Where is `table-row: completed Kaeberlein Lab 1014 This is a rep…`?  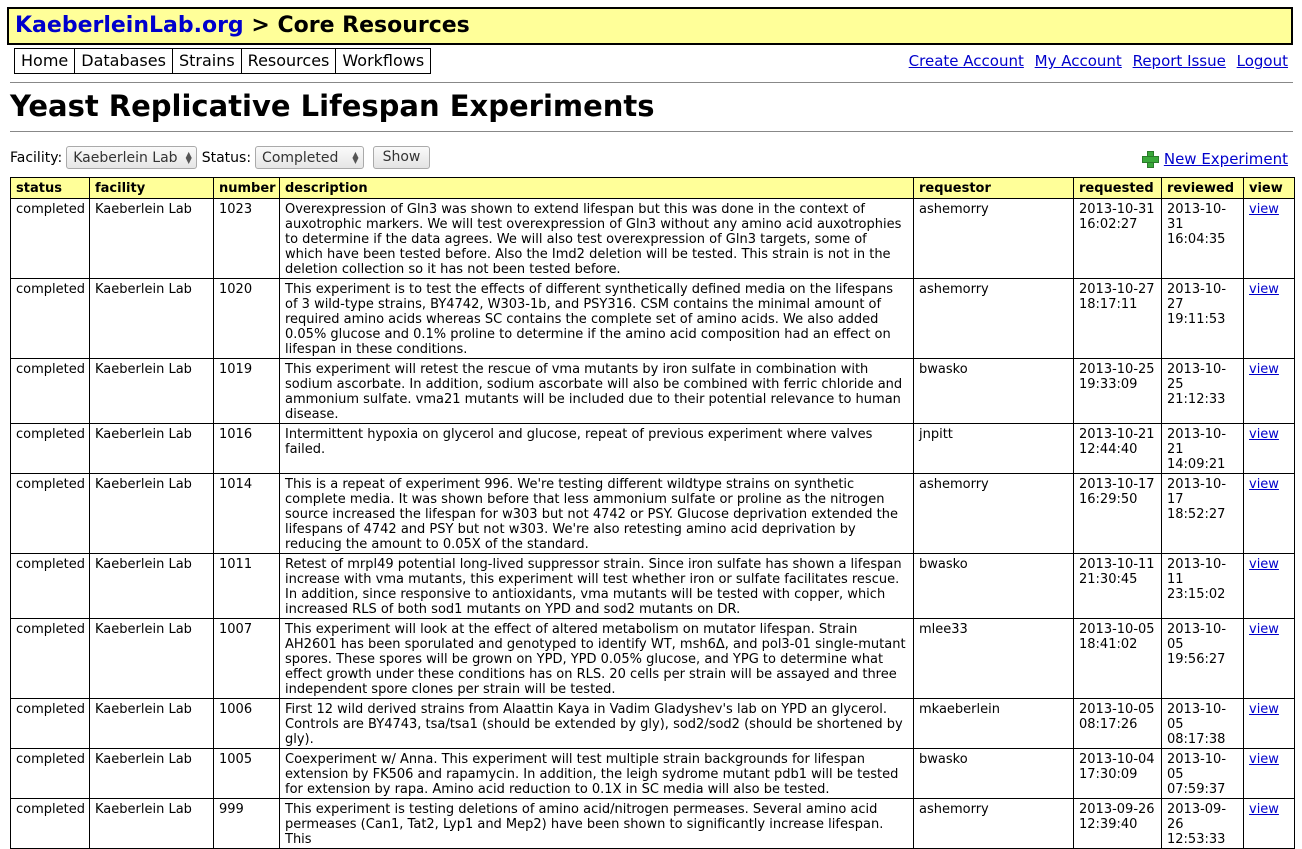 table-row: completed Kaeberlein Lab 1014 This is a rep… is located at coordinates (652, 513).